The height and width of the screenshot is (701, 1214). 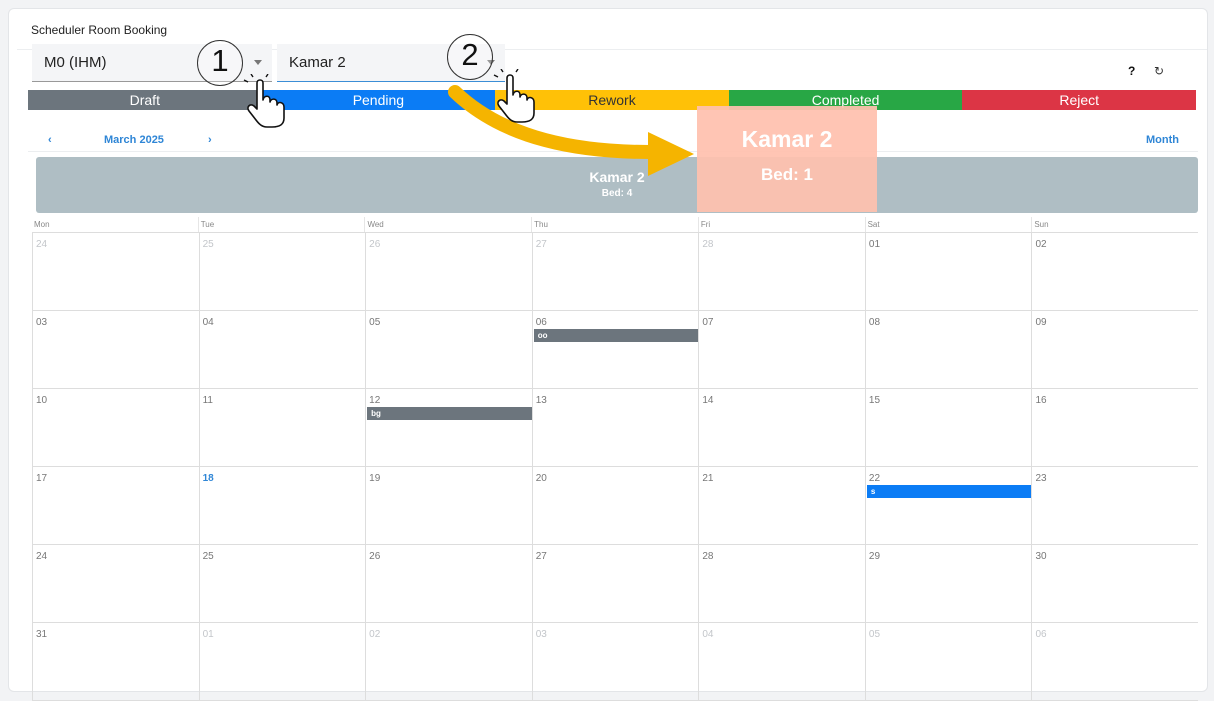 What do you see at coordinates (571, 130) in the screenshot?
I see `annotation-arrow` at bounding box center [571, 130].